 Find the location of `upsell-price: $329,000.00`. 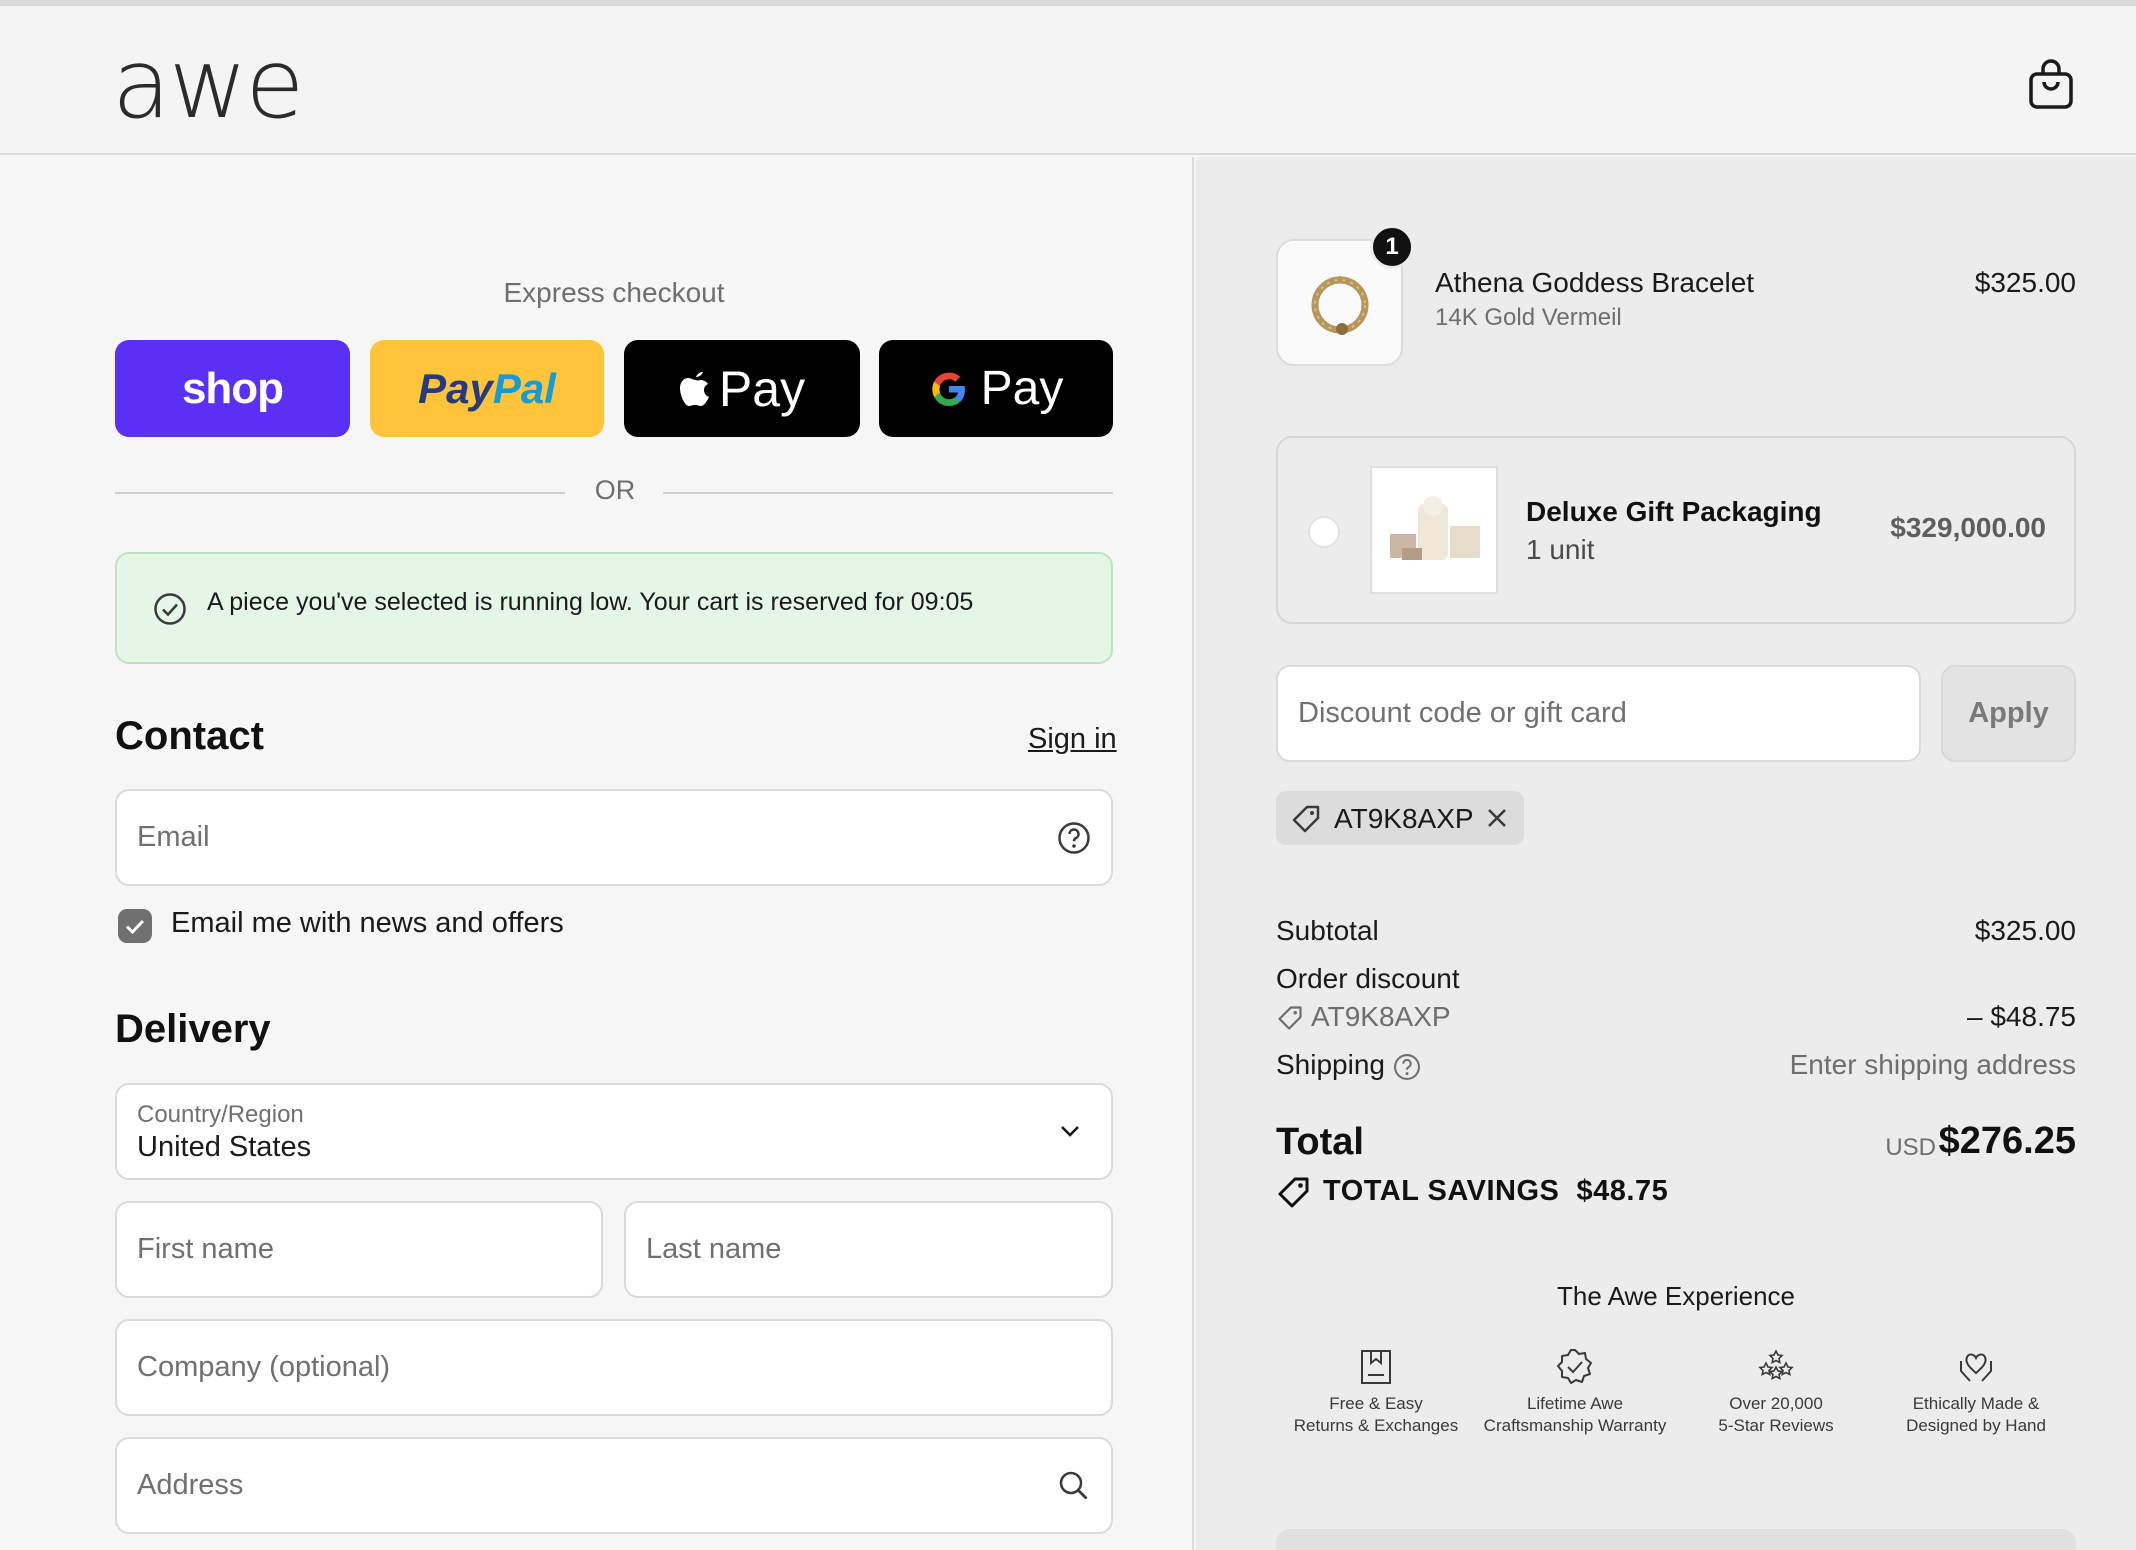

upsell-price: $329,000.00 is located at coordinates (1968, 527).